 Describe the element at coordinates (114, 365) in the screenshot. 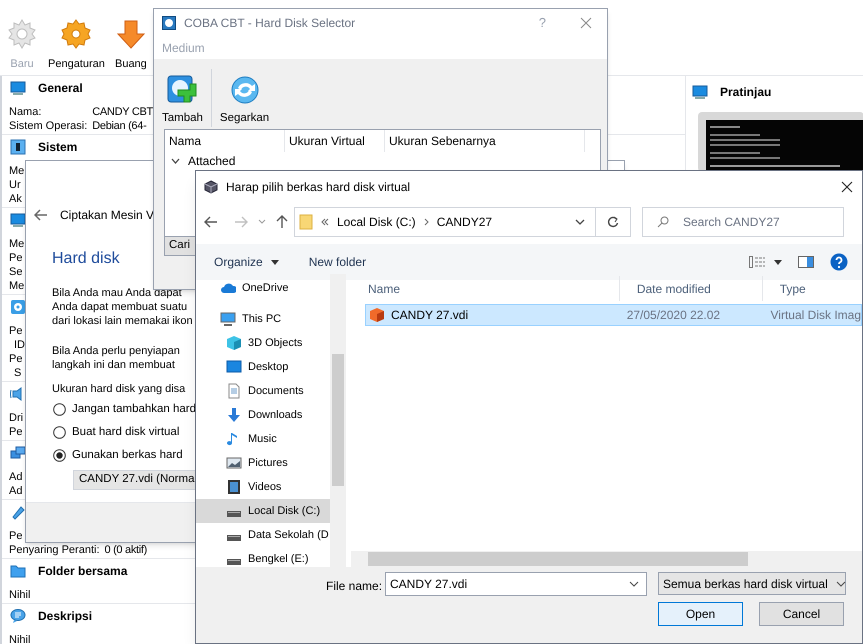

I see `paragraph-line: langkah ini dan membuat` at that location.